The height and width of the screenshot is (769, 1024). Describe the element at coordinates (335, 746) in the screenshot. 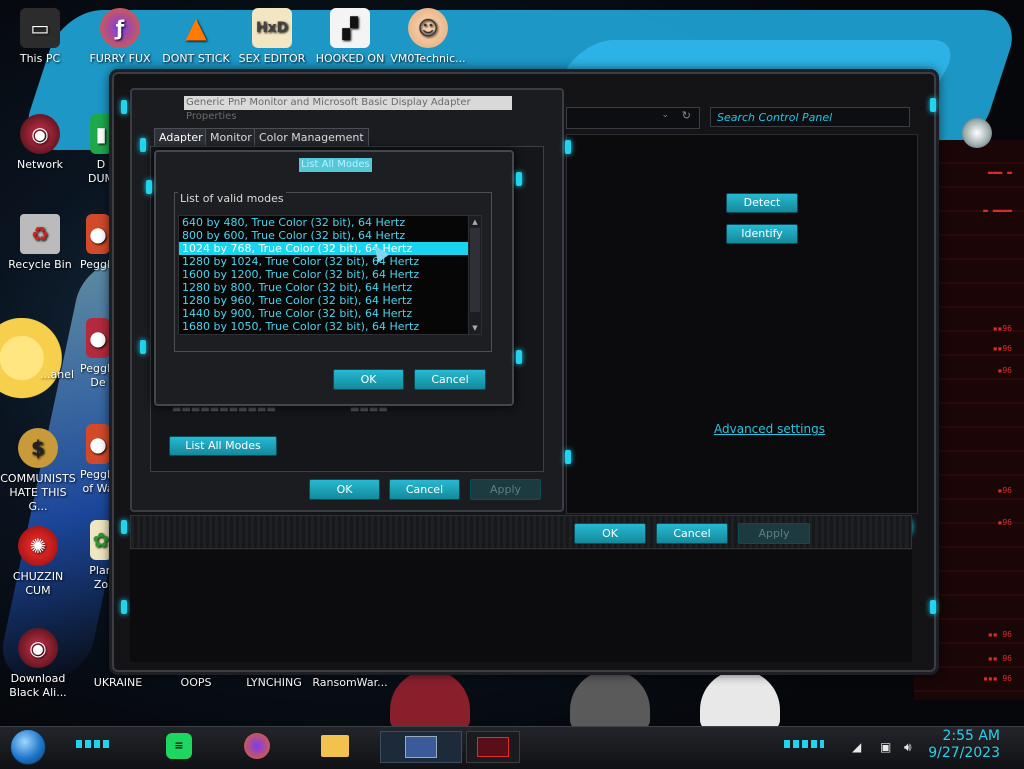

I see `taskbar-app-file-explorer` at that location.